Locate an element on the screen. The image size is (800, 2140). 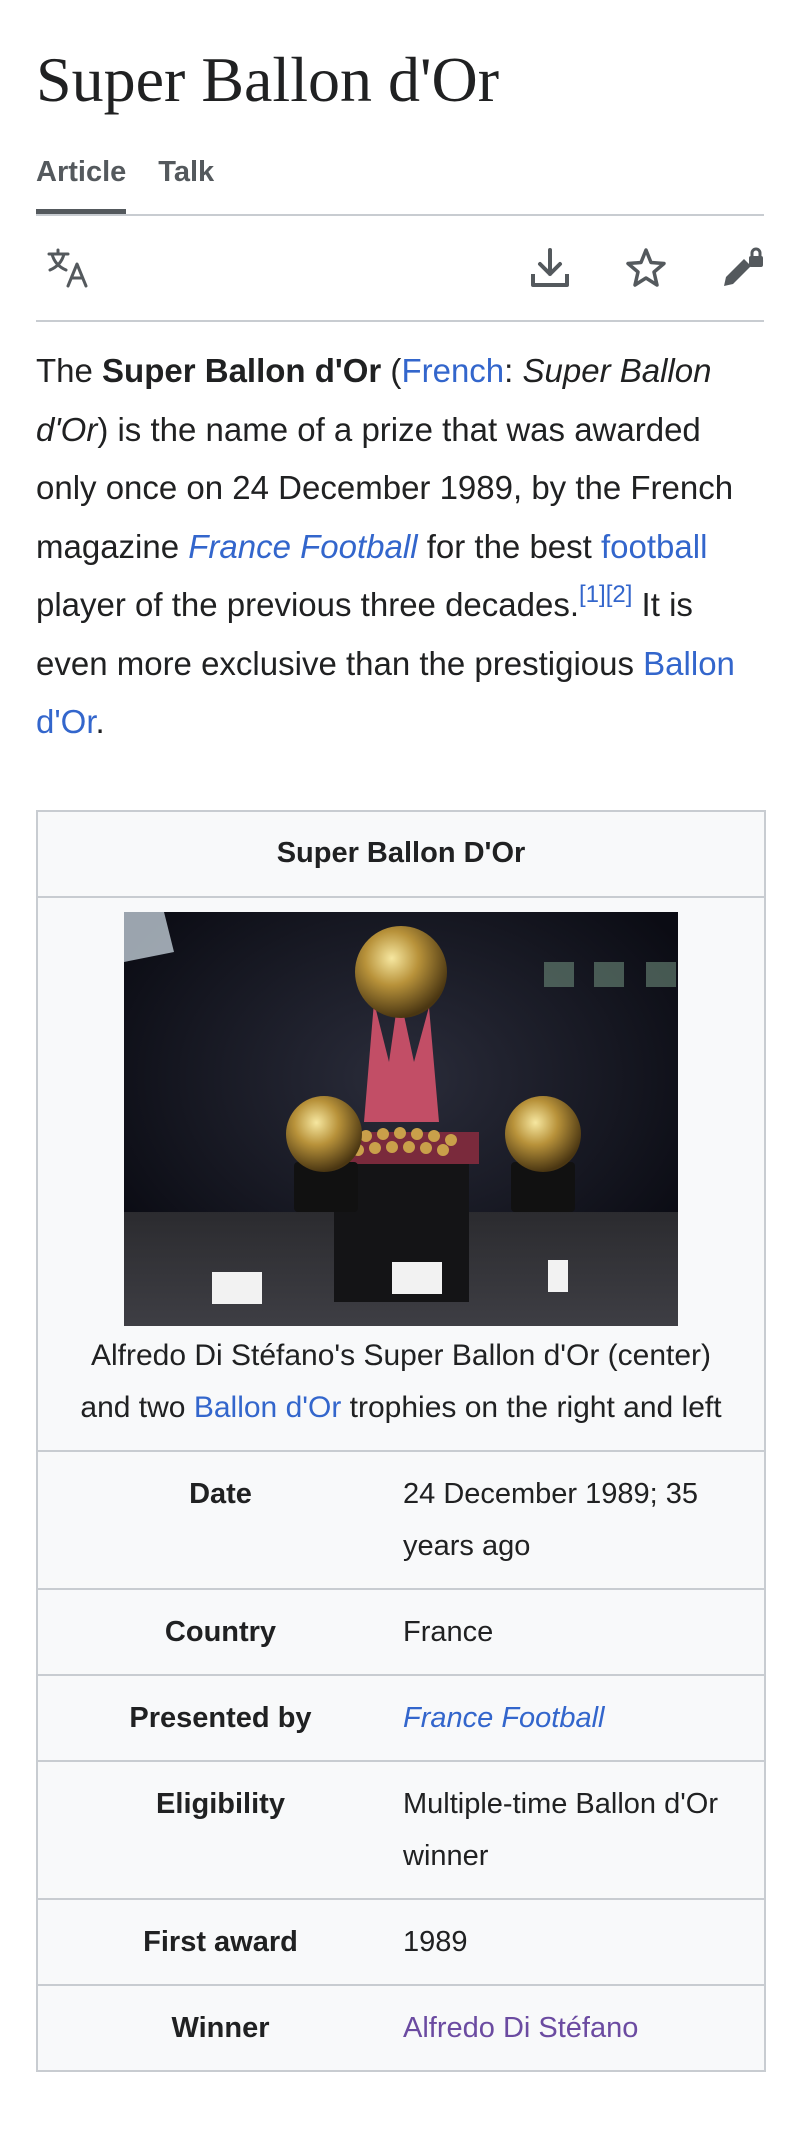
link-france-football: France Football is located at coordinates (302, 546).